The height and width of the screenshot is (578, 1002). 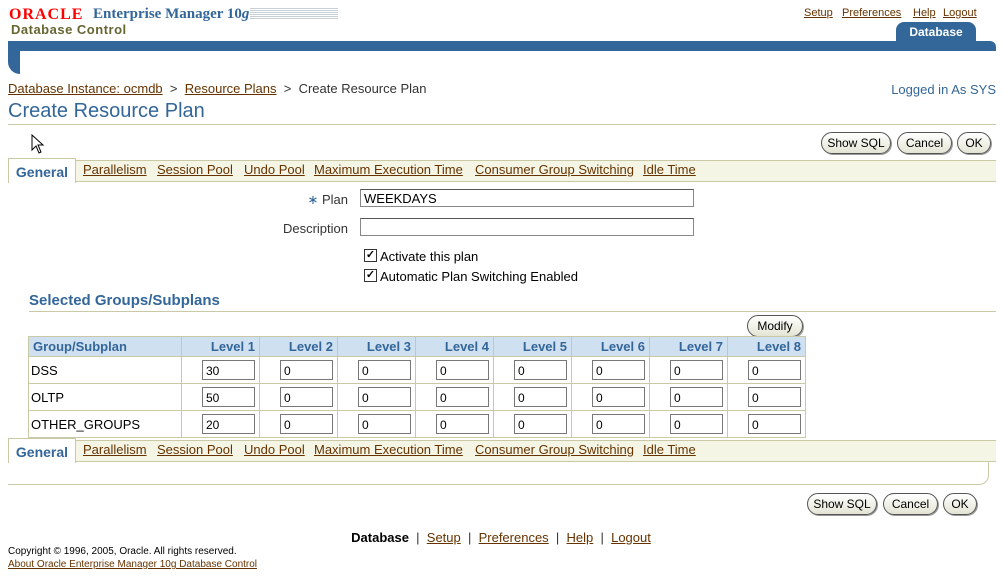 What do you see at coordinates (105, 346) in the screenshot?
I see `col-header: Group/Subplan` at bounding box center [105, 346].